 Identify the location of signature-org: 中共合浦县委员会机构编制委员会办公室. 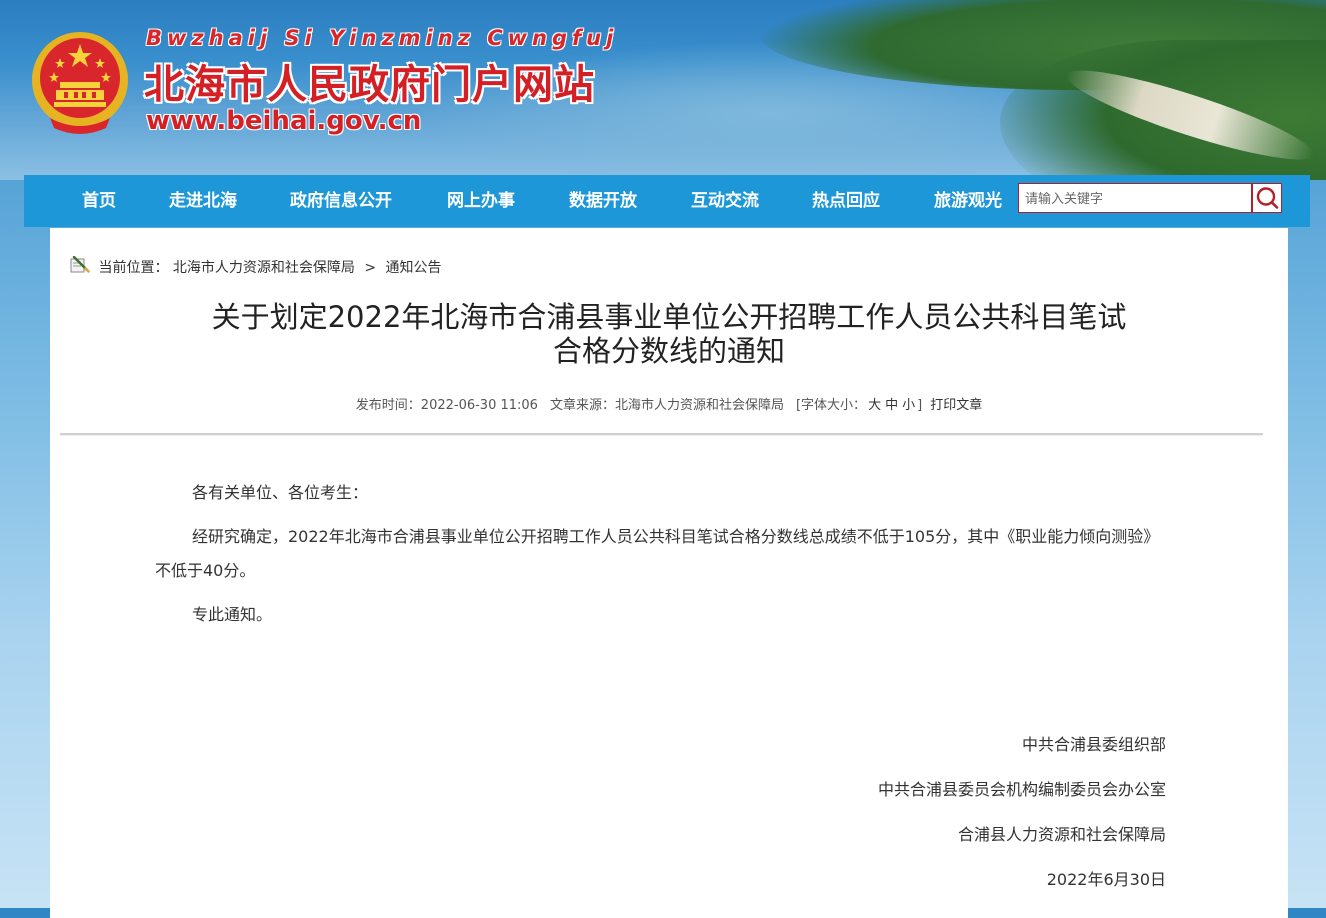
(1021, 789).